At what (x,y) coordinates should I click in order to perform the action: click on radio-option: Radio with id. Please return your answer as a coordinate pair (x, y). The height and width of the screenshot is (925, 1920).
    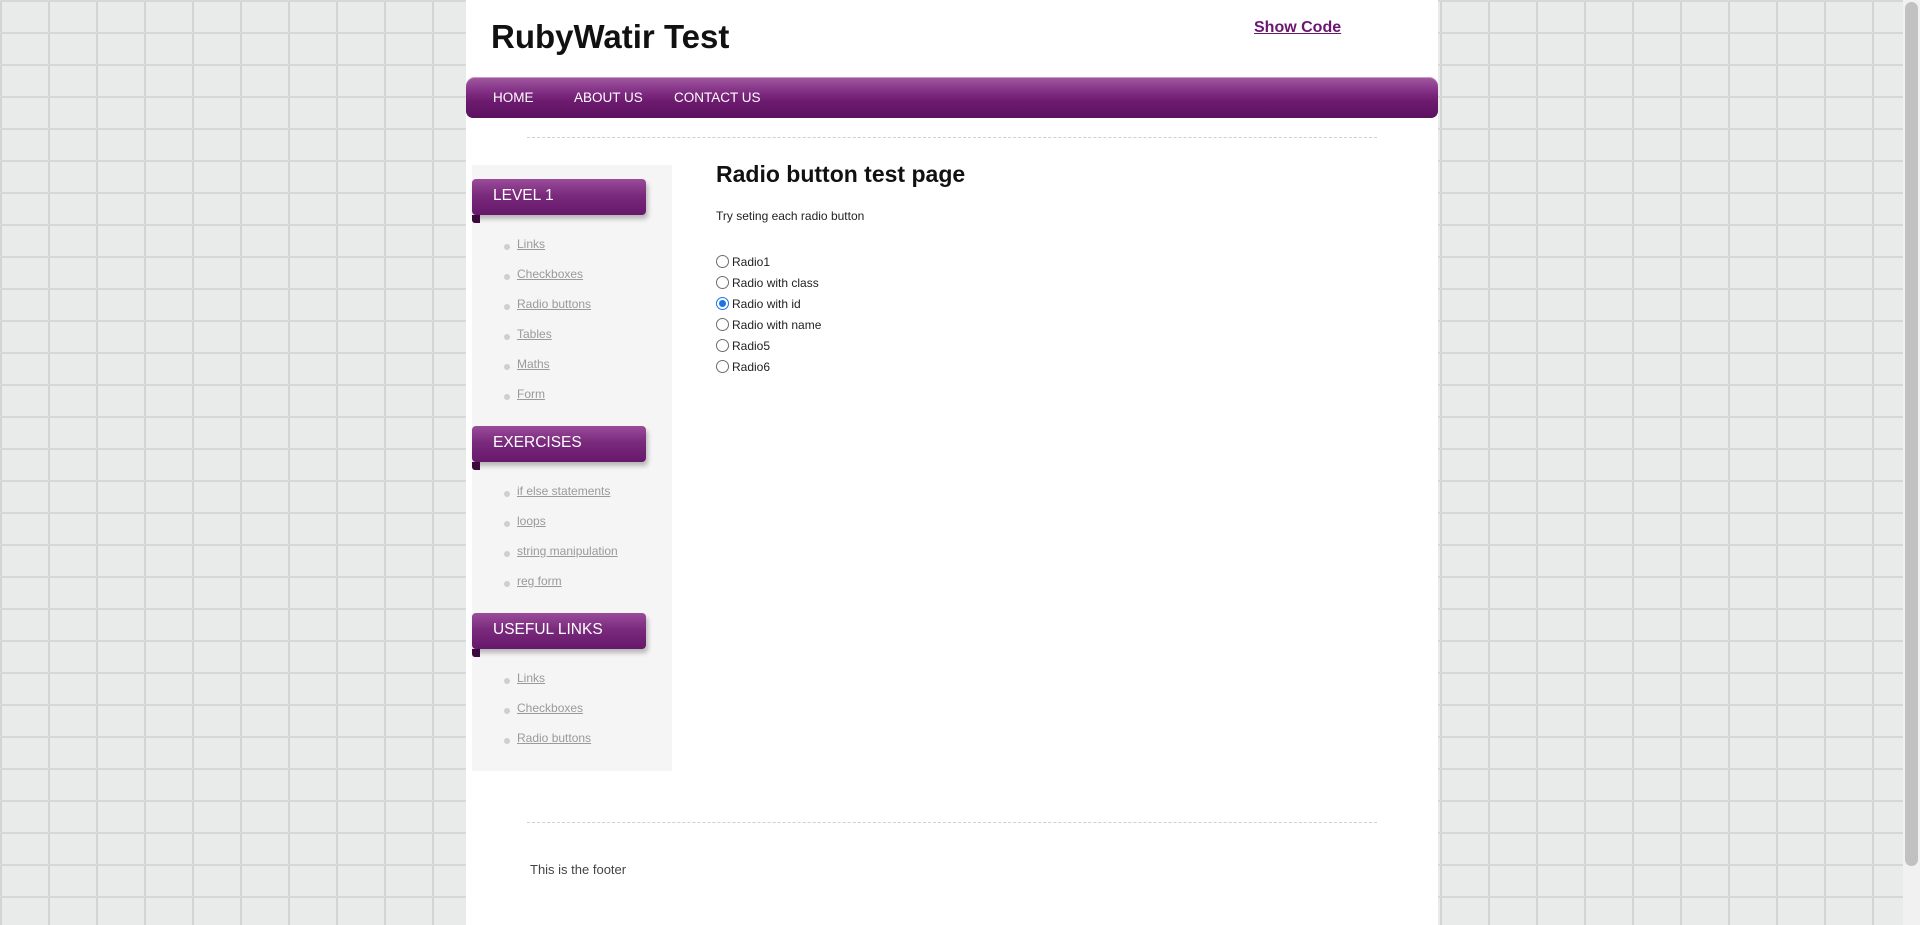
    Looking at the image, I should click on (768, 303).